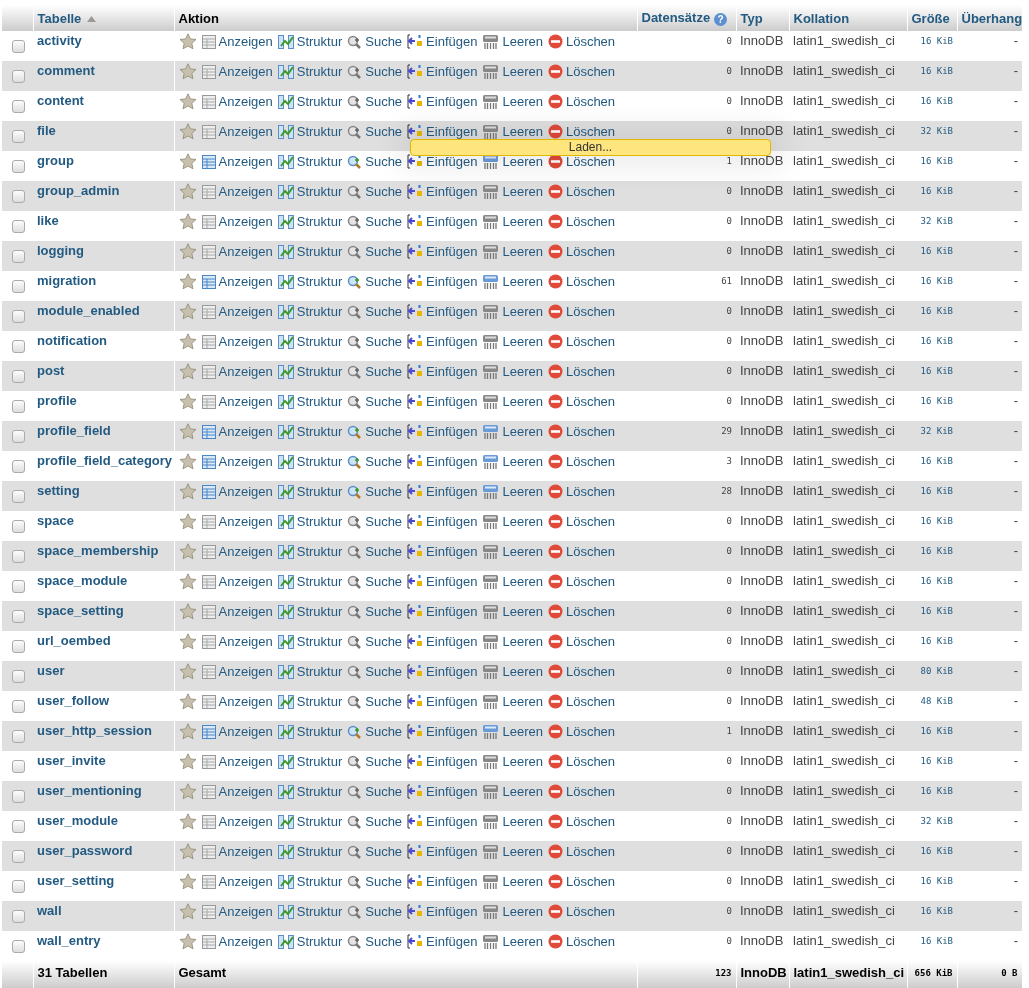 Image resolution: width=1029 pixels, height=988 pixels. What do you see at coordinates (51, 670) in the screenshot?
I see `table-name-link: user` at bounding box center [51, 670].